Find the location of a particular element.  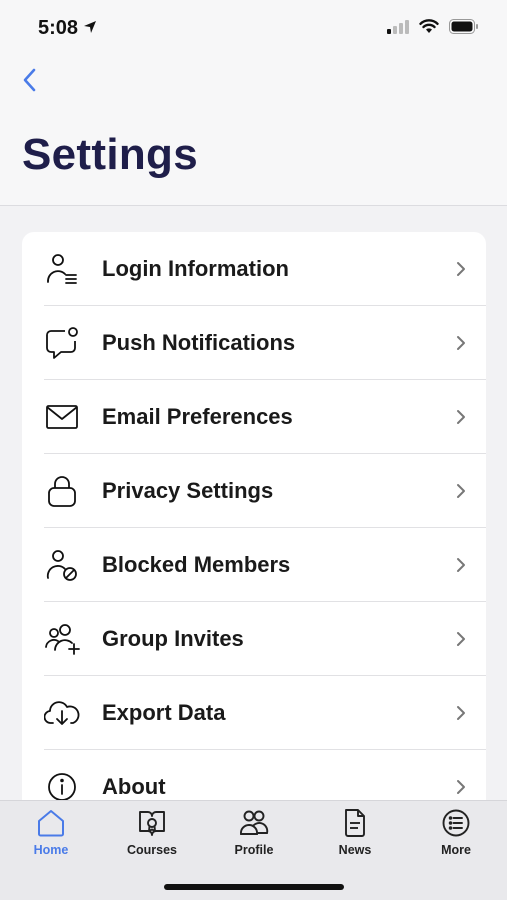

back-button is located at coordinates (30, 82).